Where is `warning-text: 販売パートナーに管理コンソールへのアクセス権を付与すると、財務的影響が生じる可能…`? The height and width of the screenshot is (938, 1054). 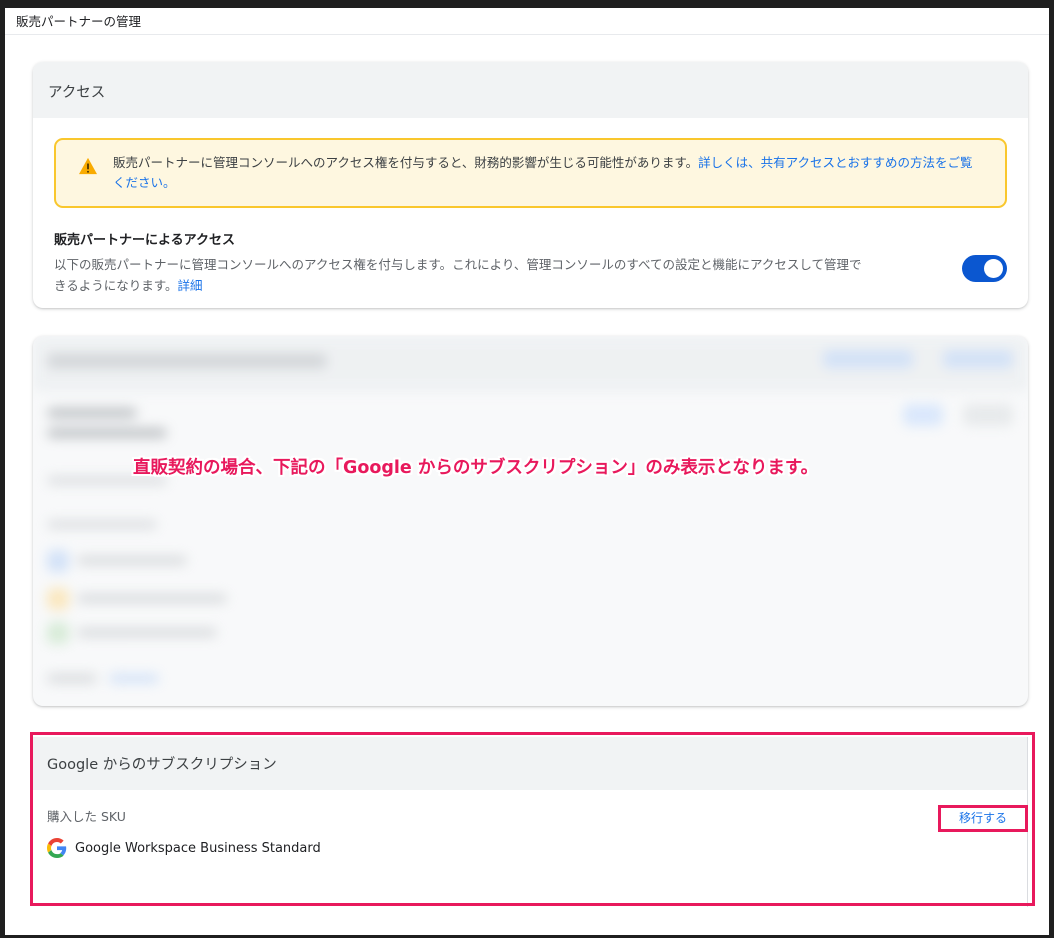
warning-text: 販売パートナーに管理コンソールへのアクセス権を付与すると、財務的影響が生じる可能… is located at coordinates (406, 162).